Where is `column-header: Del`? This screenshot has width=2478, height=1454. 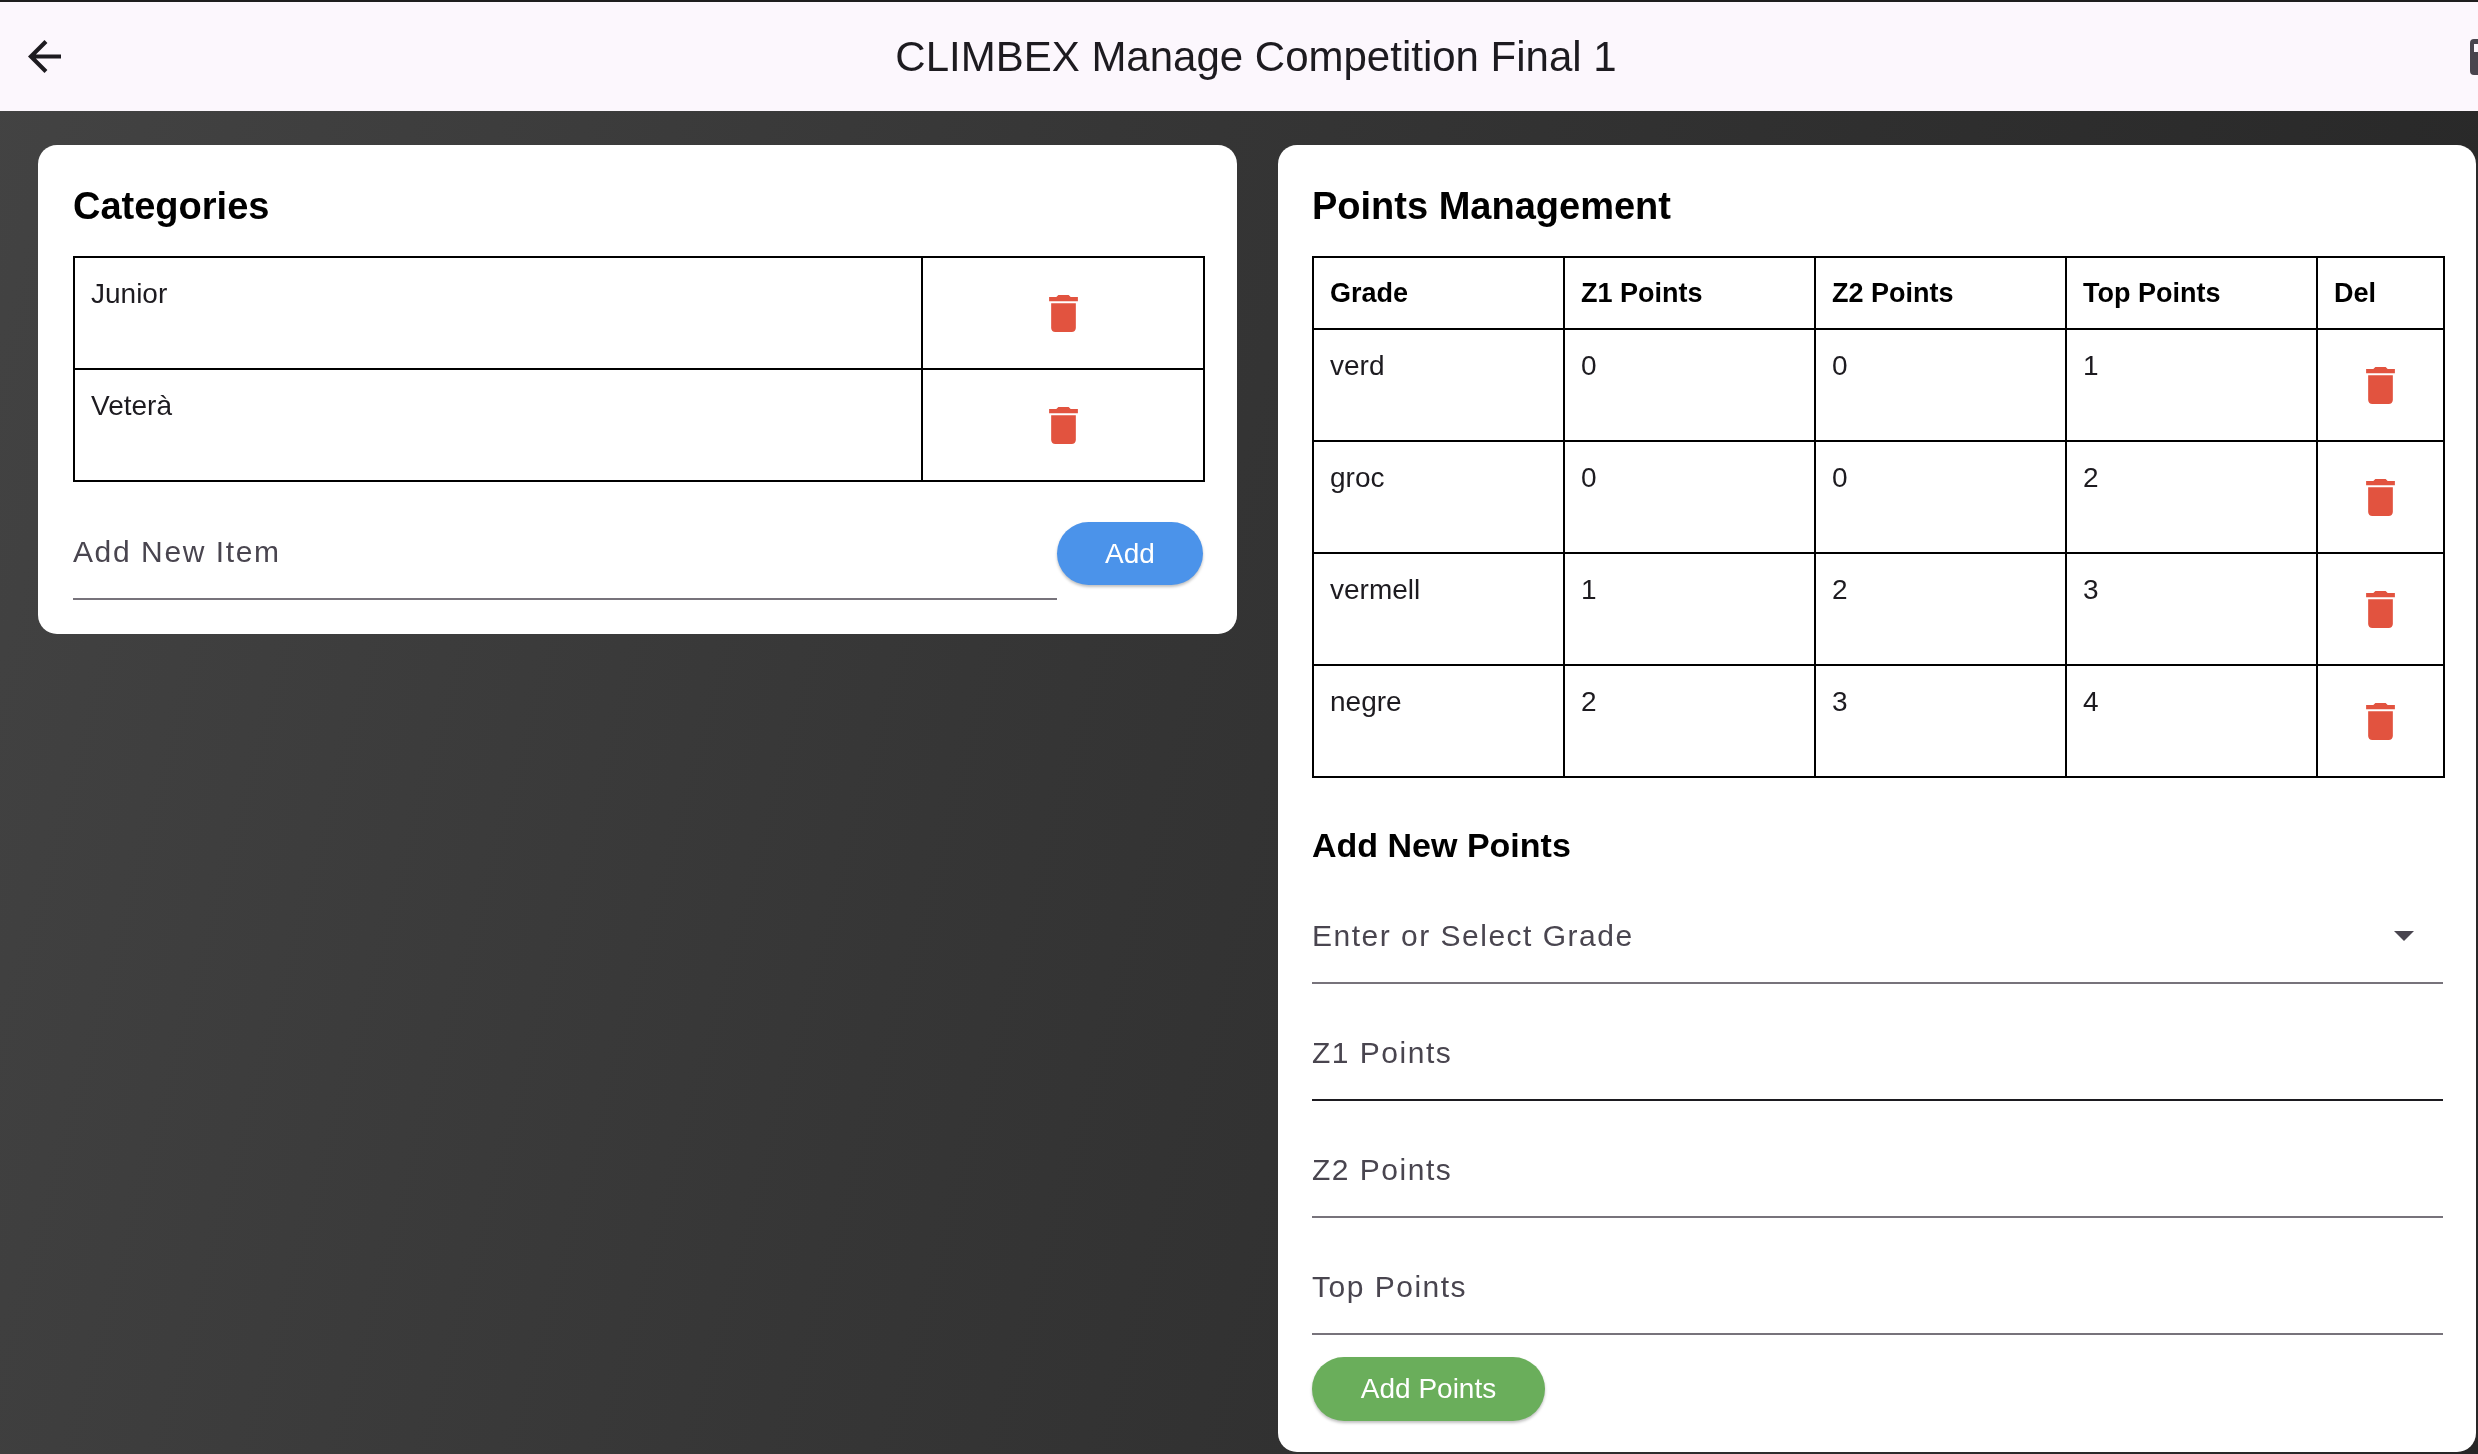 column-header: Del is located at coordinates (2380, 293).